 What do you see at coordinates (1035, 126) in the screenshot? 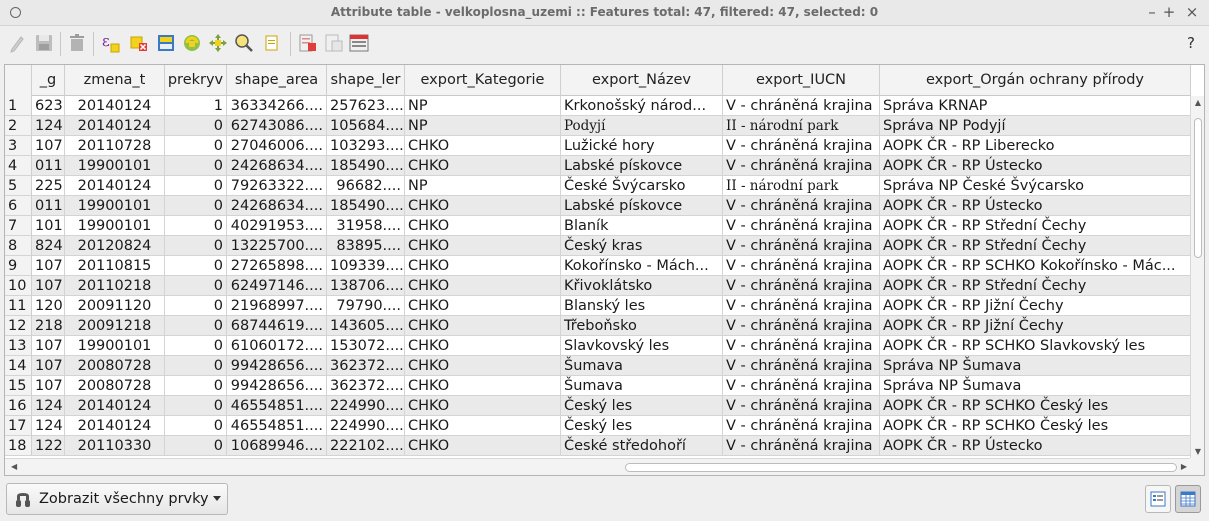
I see `cell-organ: Správa NP Podyjí` at bounding box center [1035, 126].